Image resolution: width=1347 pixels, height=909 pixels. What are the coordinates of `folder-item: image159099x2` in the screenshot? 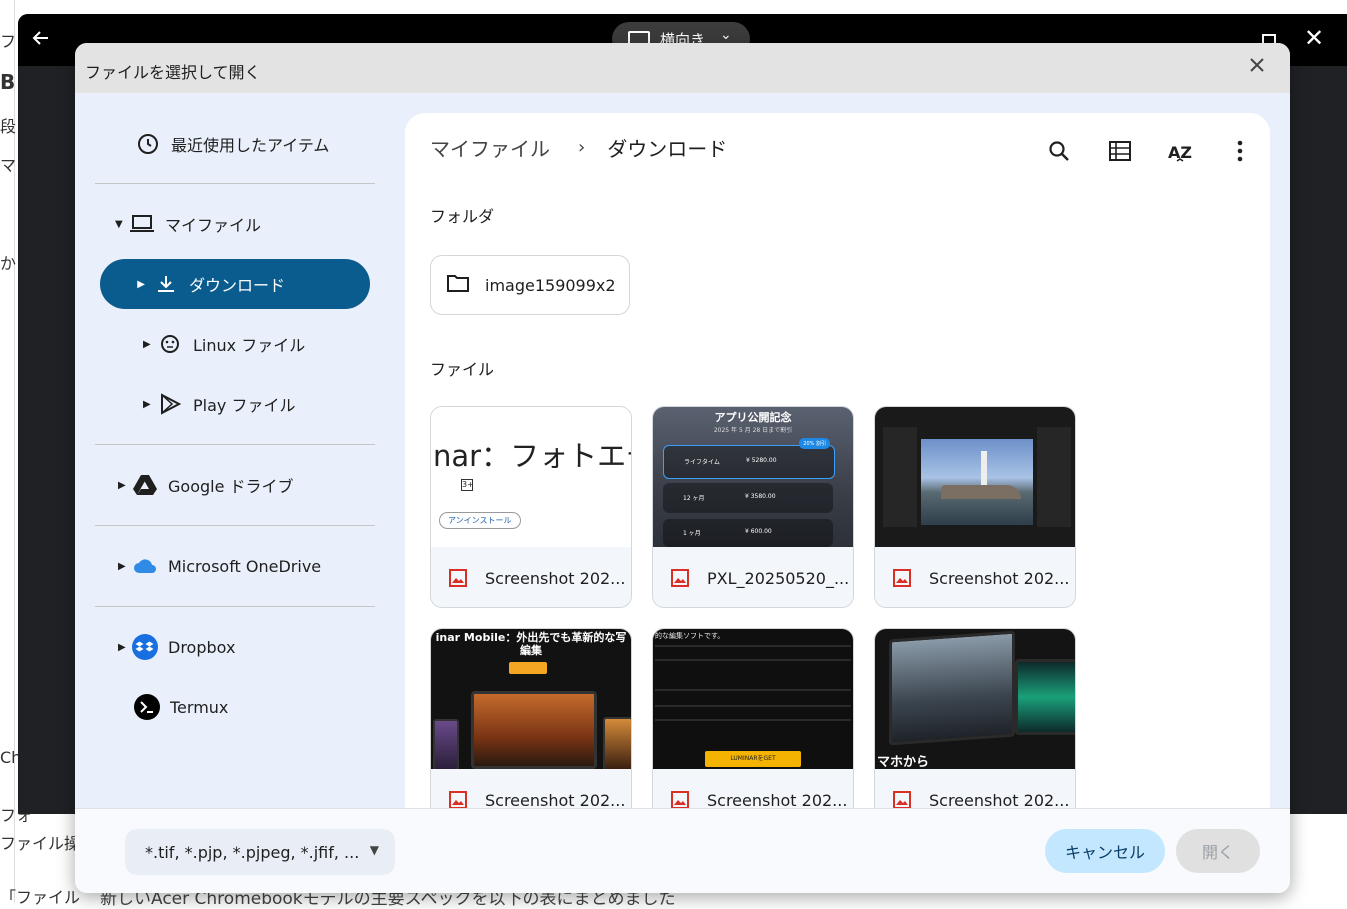 It's located at (530, 285).